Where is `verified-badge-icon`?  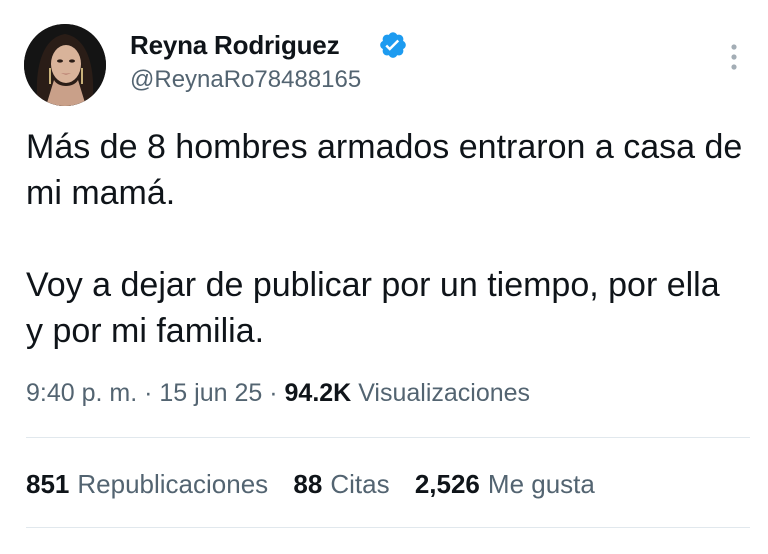
verified-badge-icon is located at coordinates (393, 45).